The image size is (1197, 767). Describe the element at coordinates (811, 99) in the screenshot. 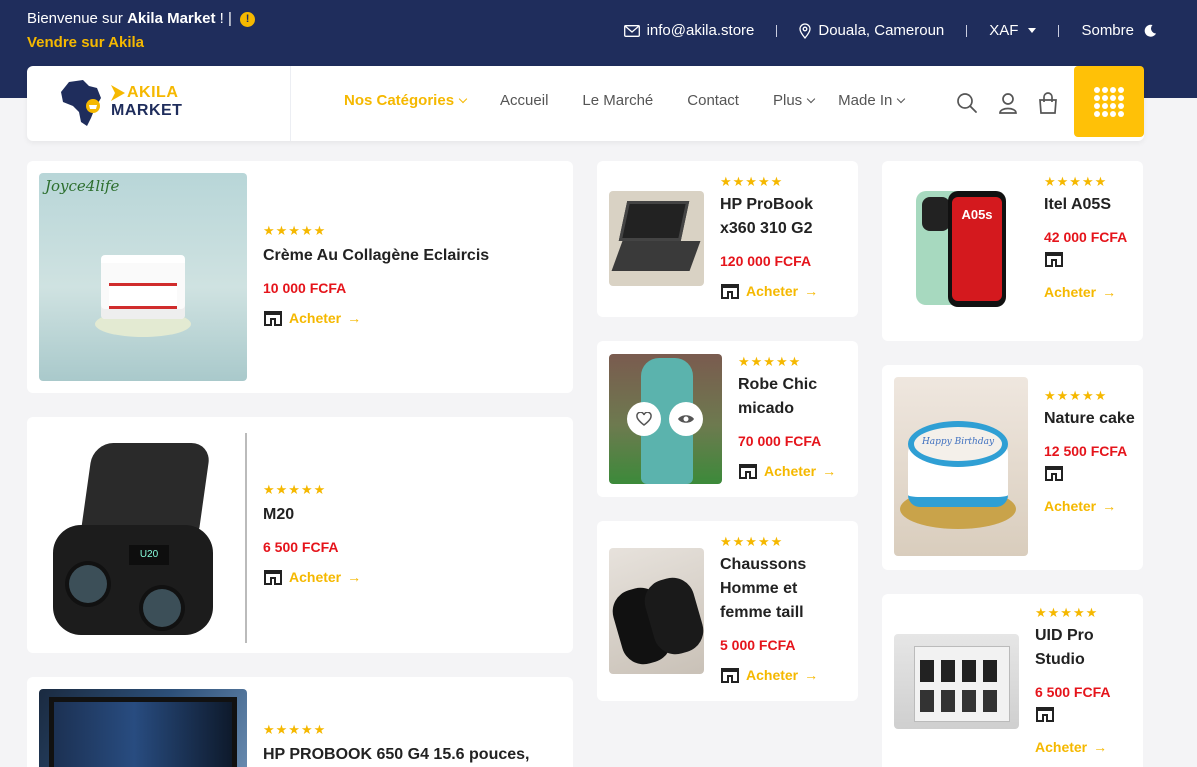

I see `chevron-down-icon` at that location.